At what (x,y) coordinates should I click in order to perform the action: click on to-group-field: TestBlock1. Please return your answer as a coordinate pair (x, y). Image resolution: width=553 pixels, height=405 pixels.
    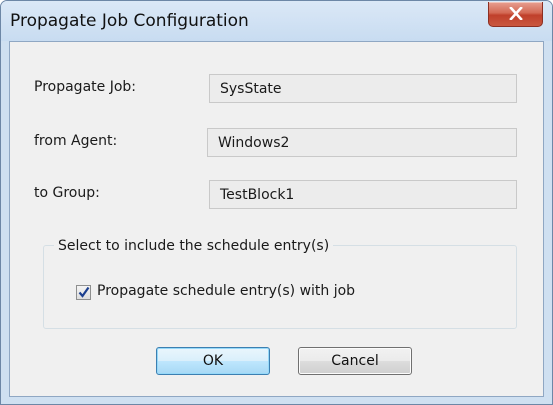
    Looking at the image, I should click on (363, 194).